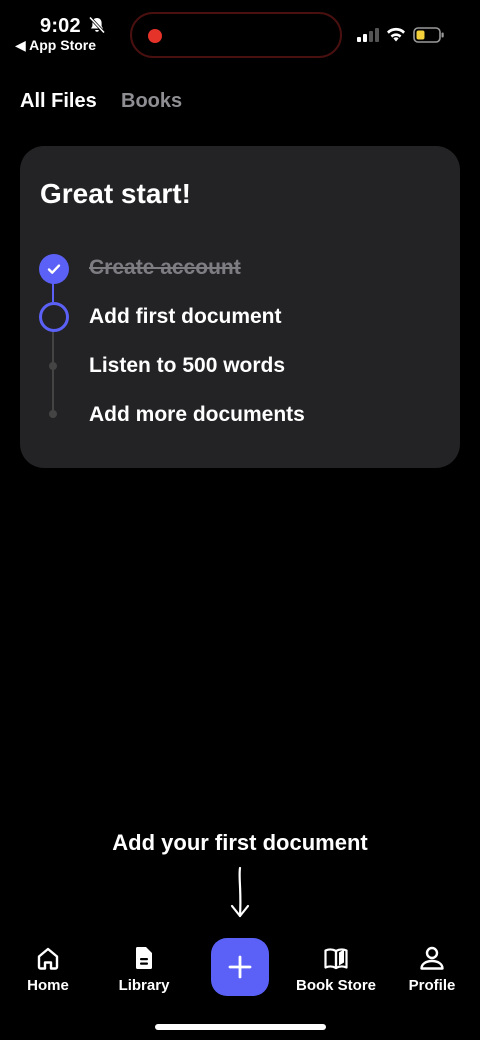  I want to click on dynamic-island, so click(236, 35).